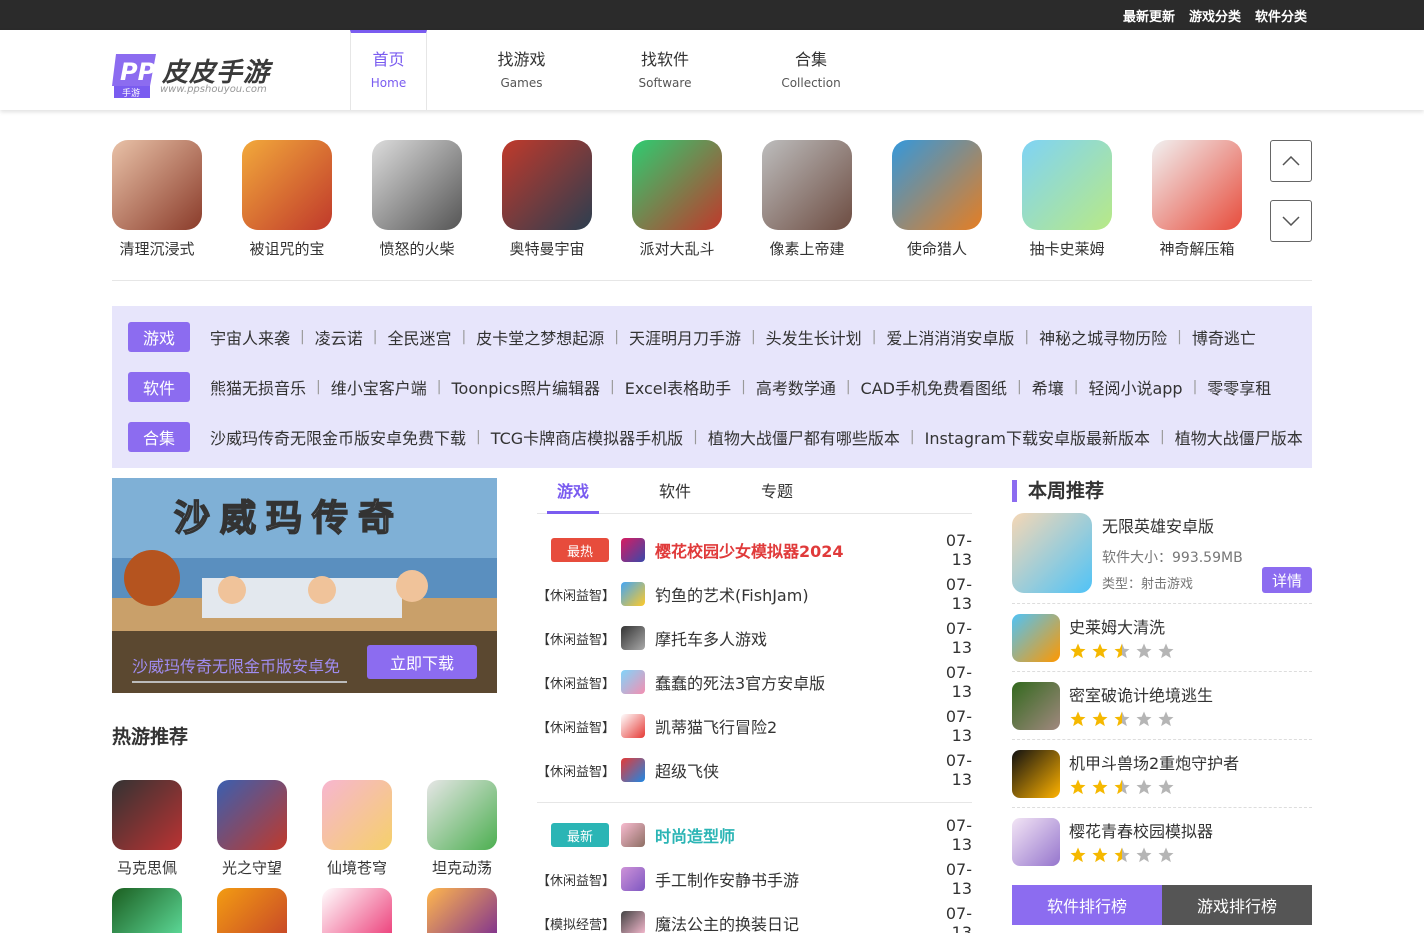 Image resolution: width=1424 pixels, height=933 pixels. I want to click on tag-link: 宇宙人来袭, so click(250, 337).